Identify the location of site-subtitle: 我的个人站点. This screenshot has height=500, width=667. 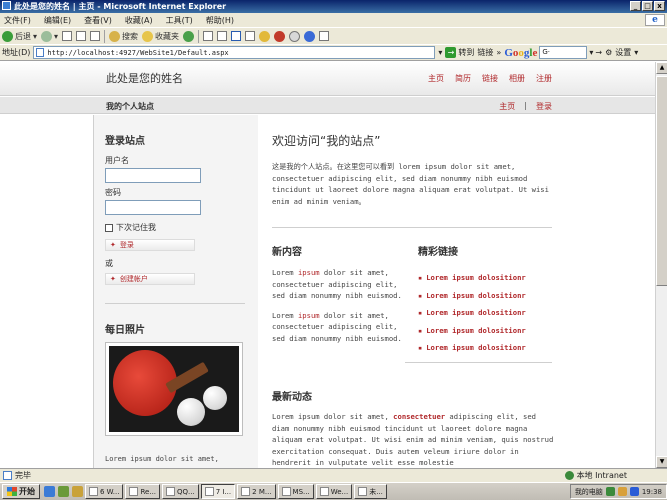
(130, 106).